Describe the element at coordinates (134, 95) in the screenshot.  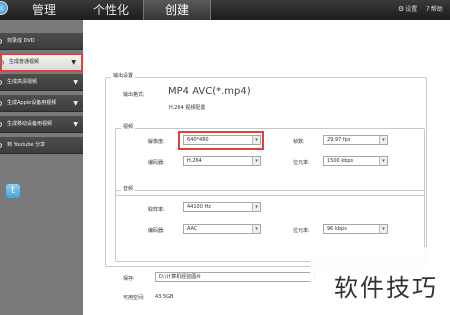
I see `output-format-label: 输出格式:` at that location.